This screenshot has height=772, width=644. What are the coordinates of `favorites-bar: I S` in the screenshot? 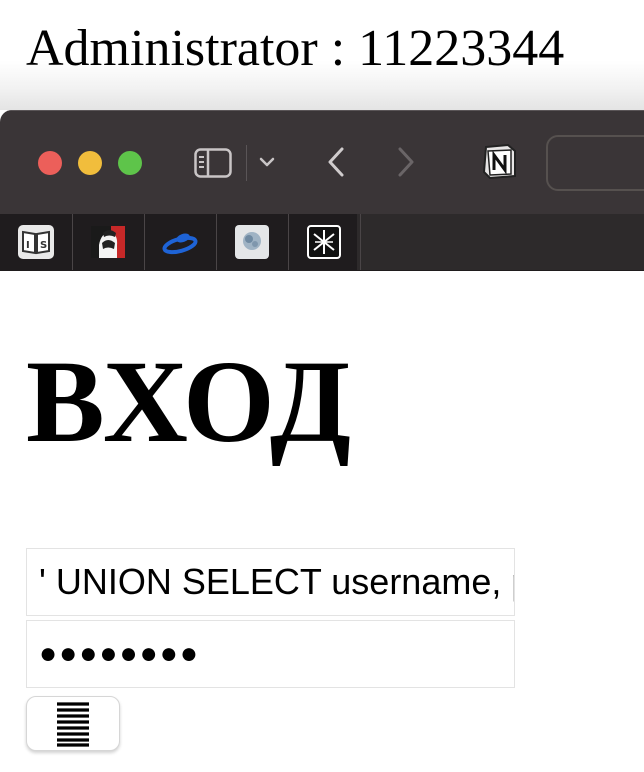 It's located at (322, 242).